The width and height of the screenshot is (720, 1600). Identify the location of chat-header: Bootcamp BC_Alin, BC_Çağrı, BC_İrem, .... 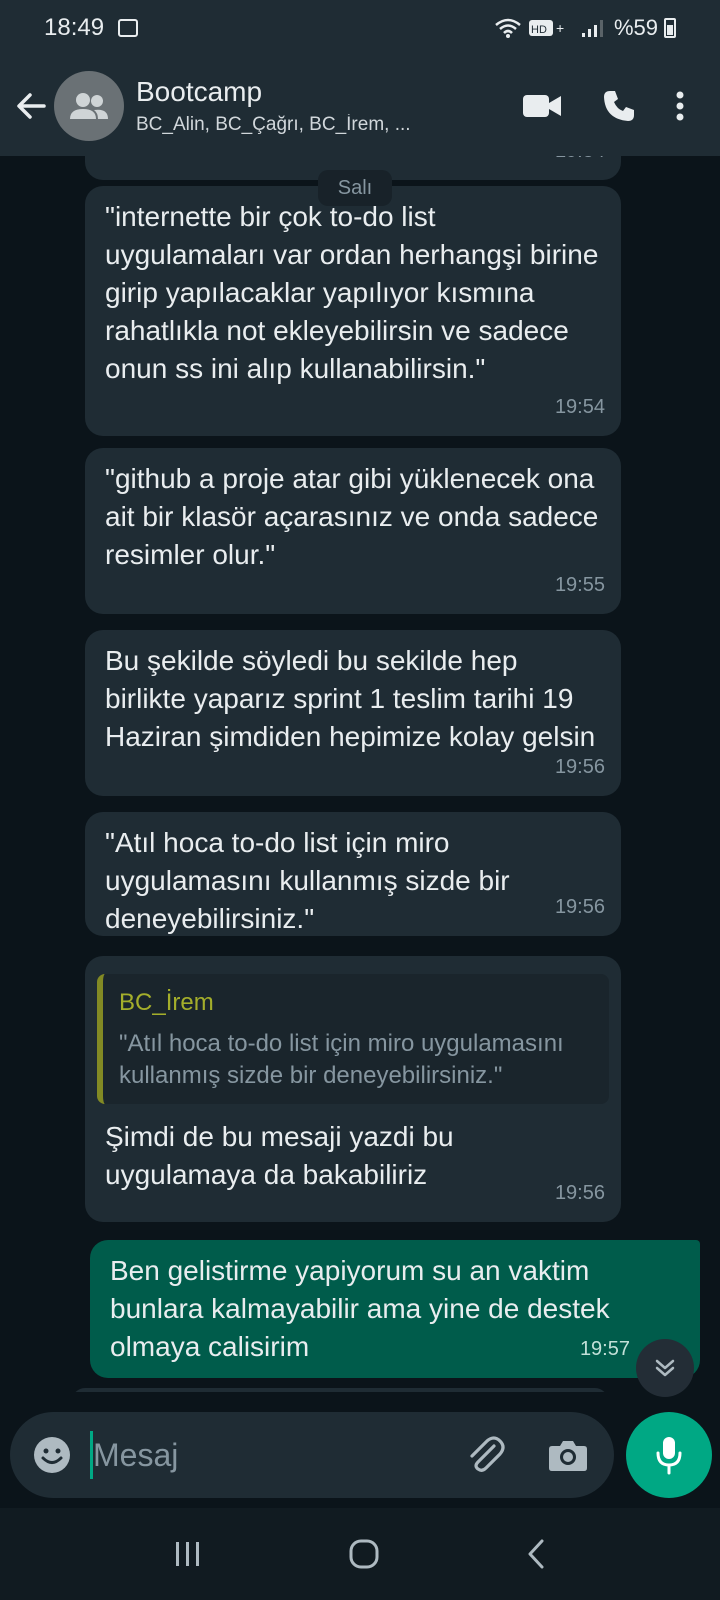
(360, 106).